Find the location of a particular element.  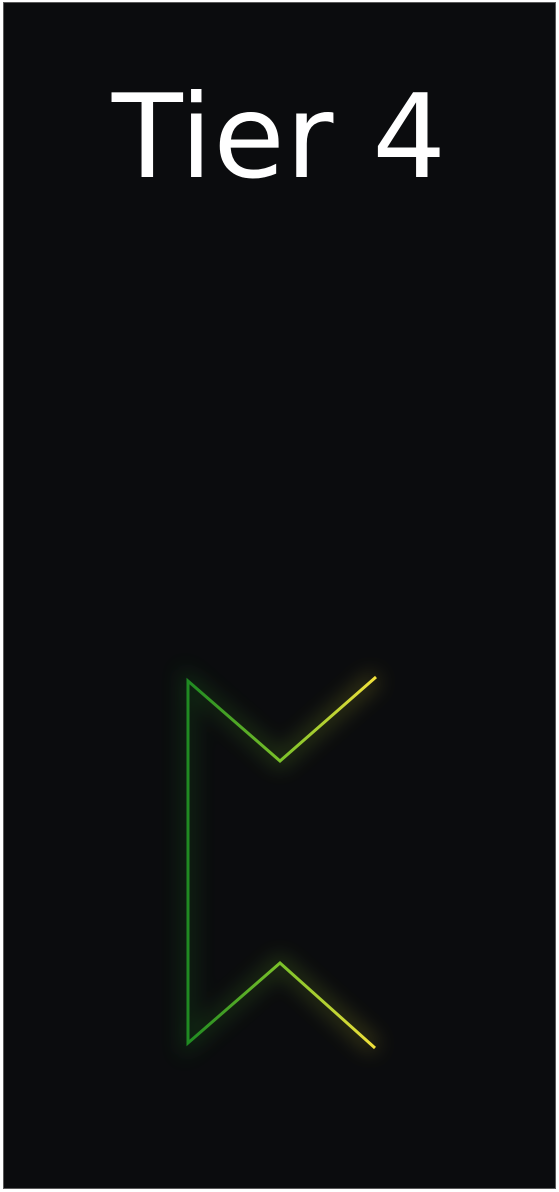

tier-emblem-icon is located at coordinates (281, 862).